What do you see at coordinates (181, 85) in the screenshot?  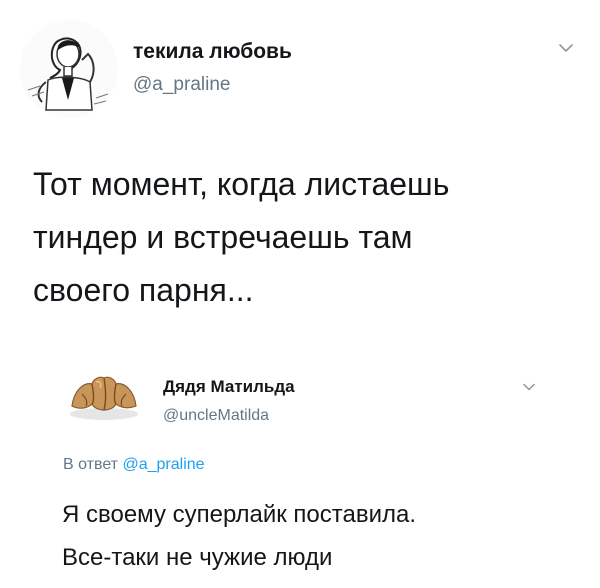 I see `author-handle: @a_praline` at bounding box center [181, 85].